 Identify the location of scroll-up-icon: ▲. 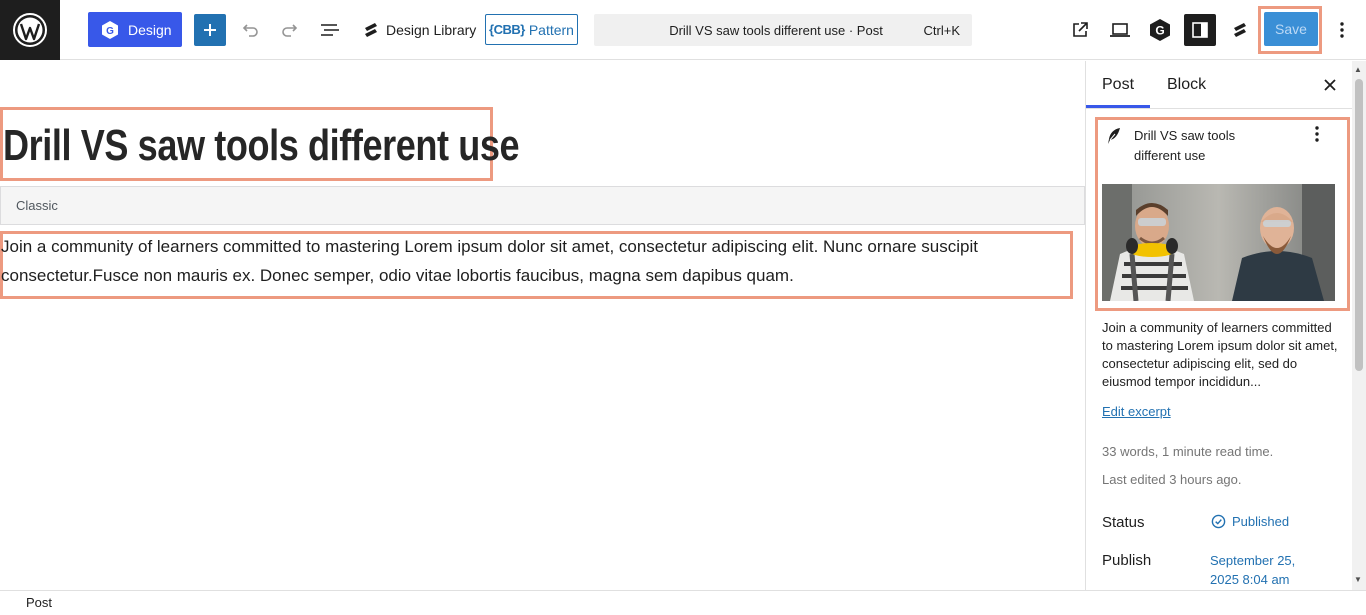
(1358, 69).